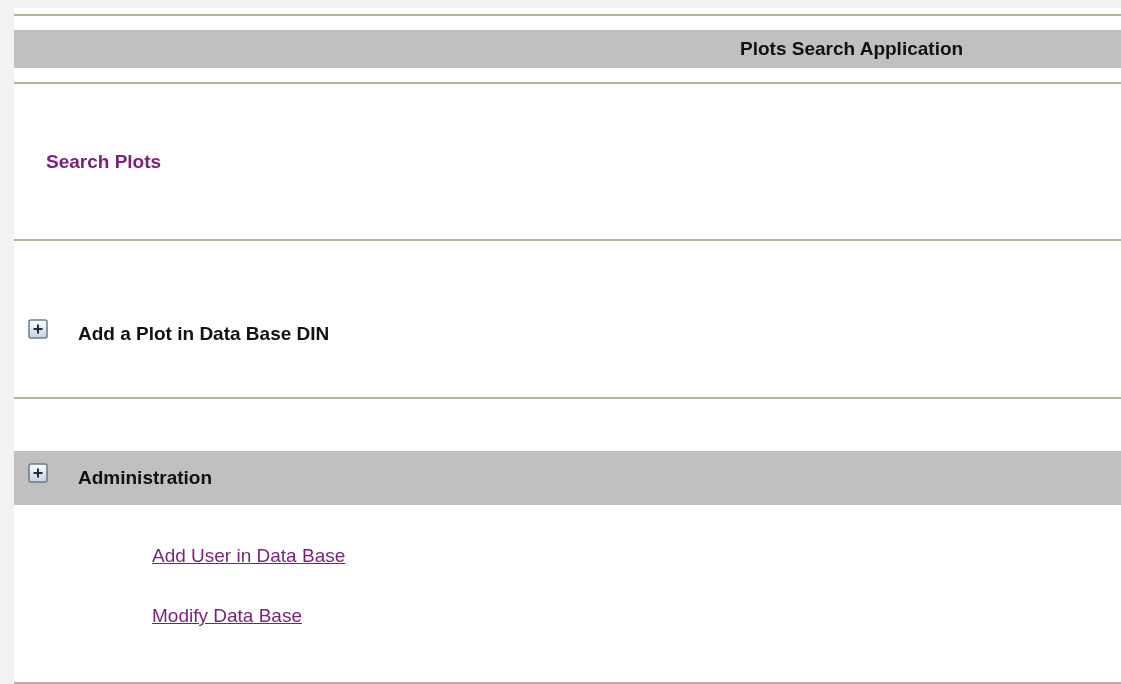 This screenshot has width=1121, height=684. I want to click on section-header: Add a Plot in Data Base DIN, so click(567, 334).